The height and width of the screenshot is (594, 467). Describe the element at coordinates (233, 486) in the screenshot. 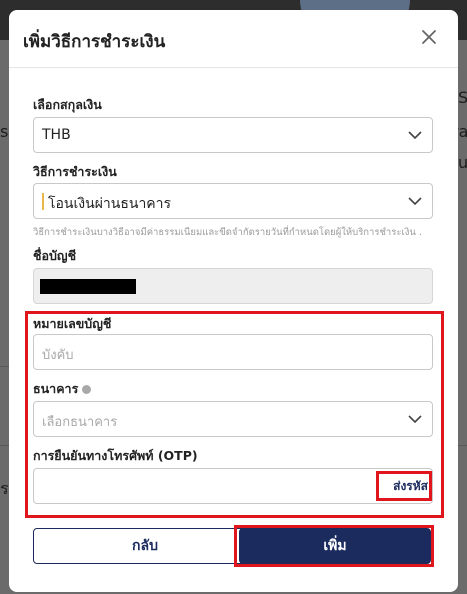

I see `otp-input: ส่งรหัส` at that location.